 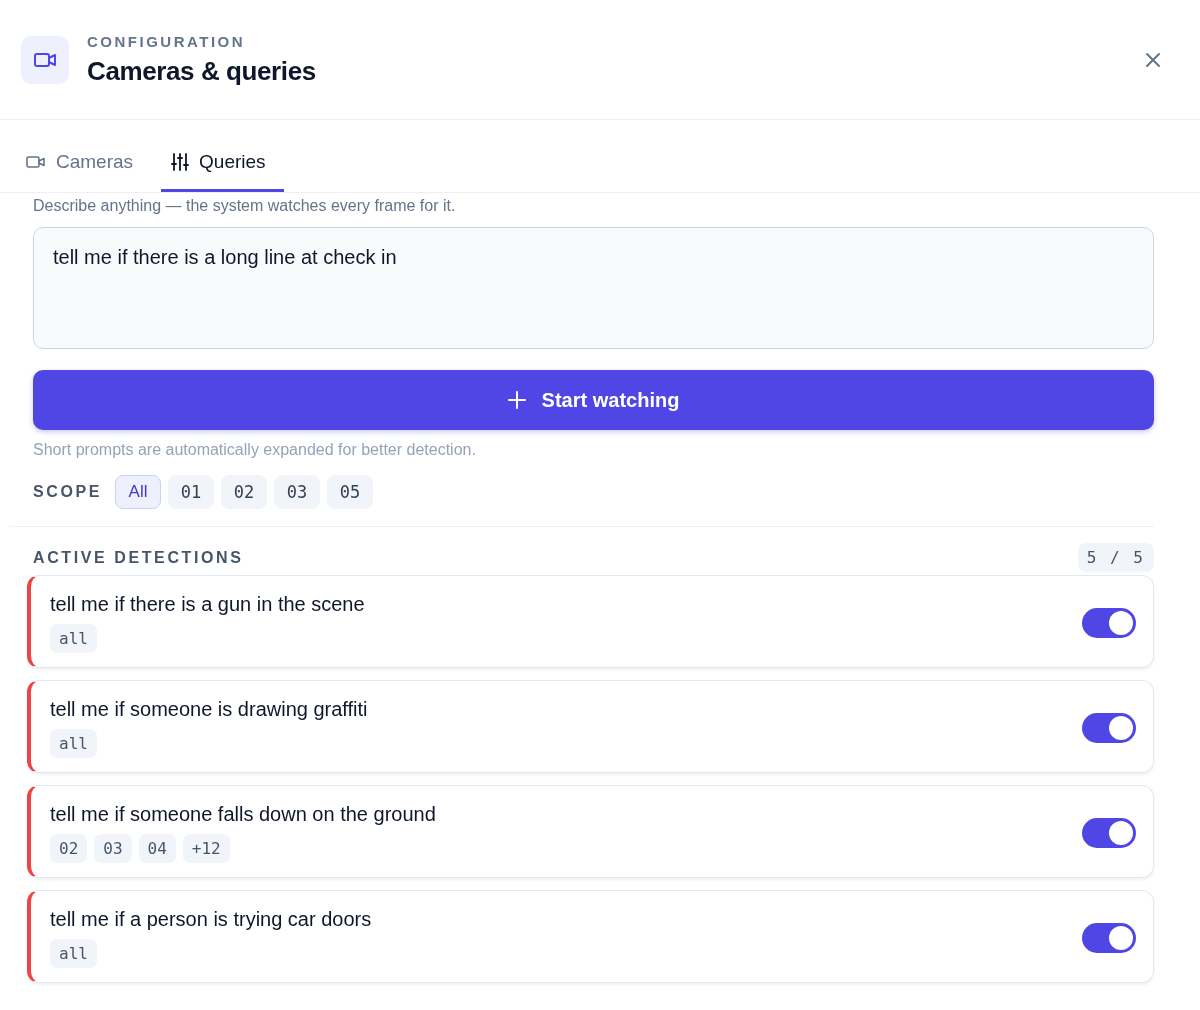 What do you see at coordinates (350, 492) in the screenshot?
I see `scope-chip: 05` at bounding box center [350, 492].